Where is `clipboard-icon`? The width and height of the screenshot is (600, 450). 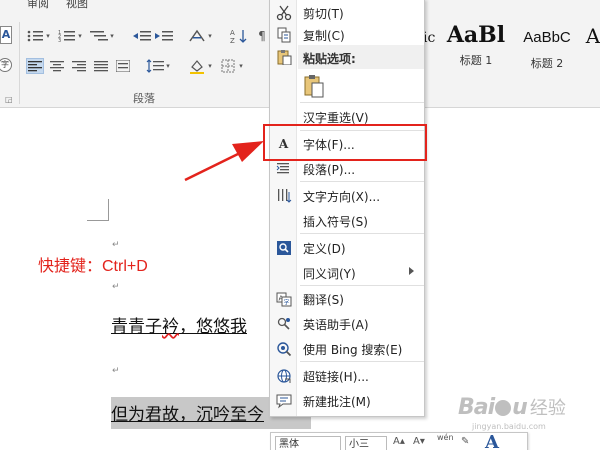 clipboard-icon is located at coordinates (283, 56).